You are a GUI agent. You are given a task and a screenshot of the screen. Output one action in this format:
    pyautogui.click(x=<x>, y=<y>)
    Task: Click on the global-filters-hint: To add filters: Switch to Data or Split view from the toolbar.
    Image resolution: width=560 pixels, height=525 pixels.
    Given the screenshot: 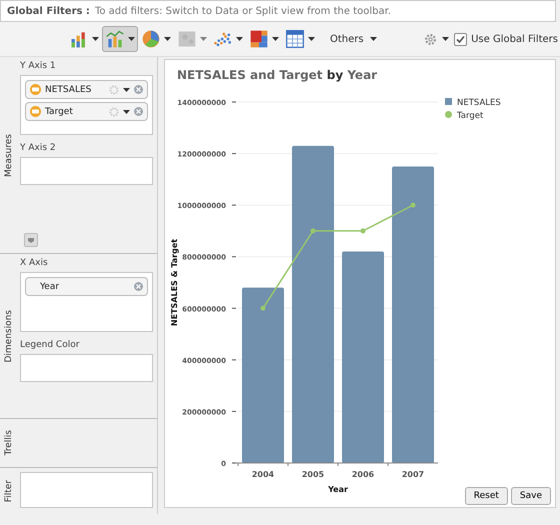 What is the action you would take?
    pyautogui.click(x=242, y=11)
    